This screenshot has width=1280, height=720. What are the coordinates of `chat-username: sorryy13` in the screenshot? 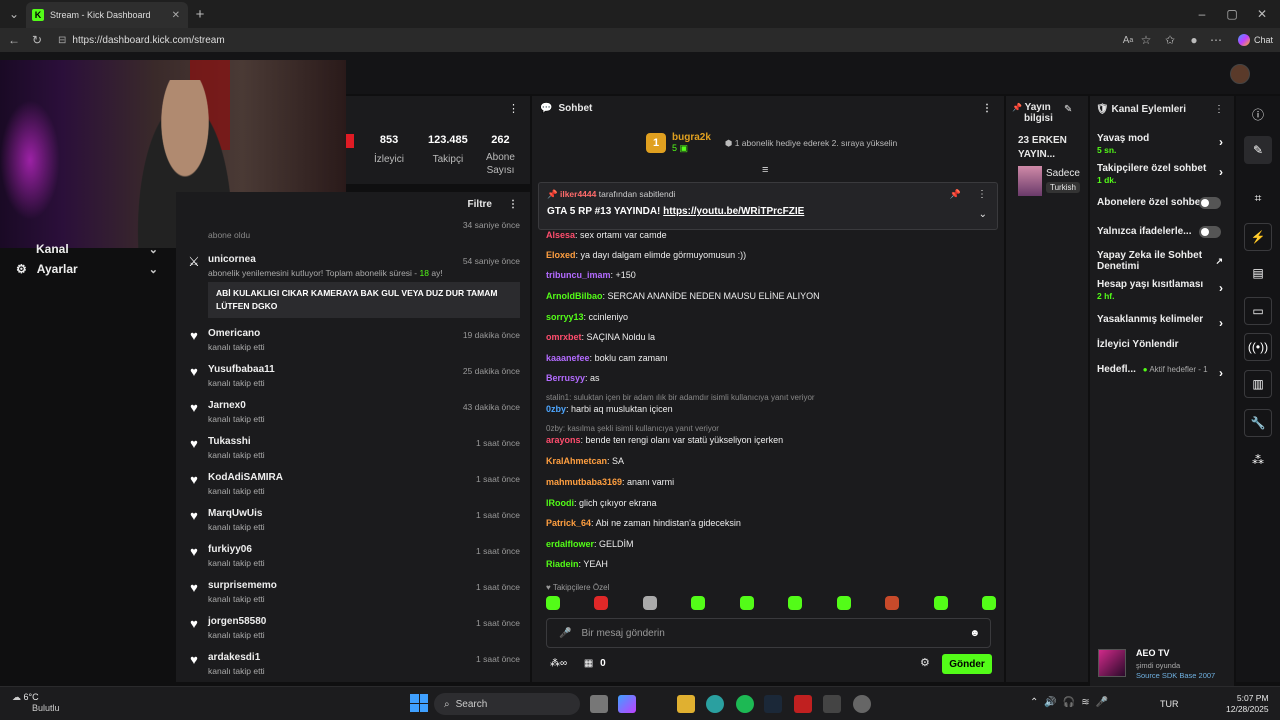 It's located at (565, 317).